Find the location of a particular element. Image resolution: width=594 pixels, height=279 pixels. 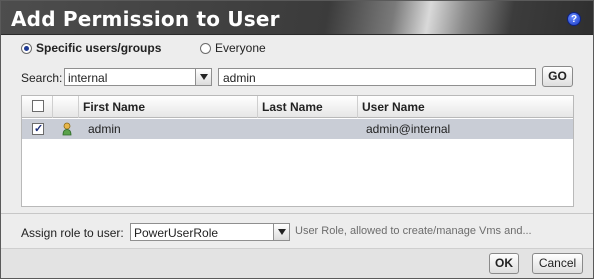

search-label: Search: is located at coordinates (42, 78).